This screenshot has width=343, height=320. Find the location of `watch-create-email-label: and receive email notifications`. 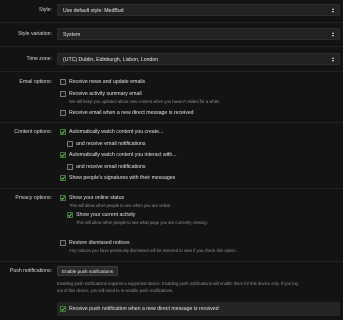

watch-create-email-label: and receive email notifications is located at coordinates (111, 144).